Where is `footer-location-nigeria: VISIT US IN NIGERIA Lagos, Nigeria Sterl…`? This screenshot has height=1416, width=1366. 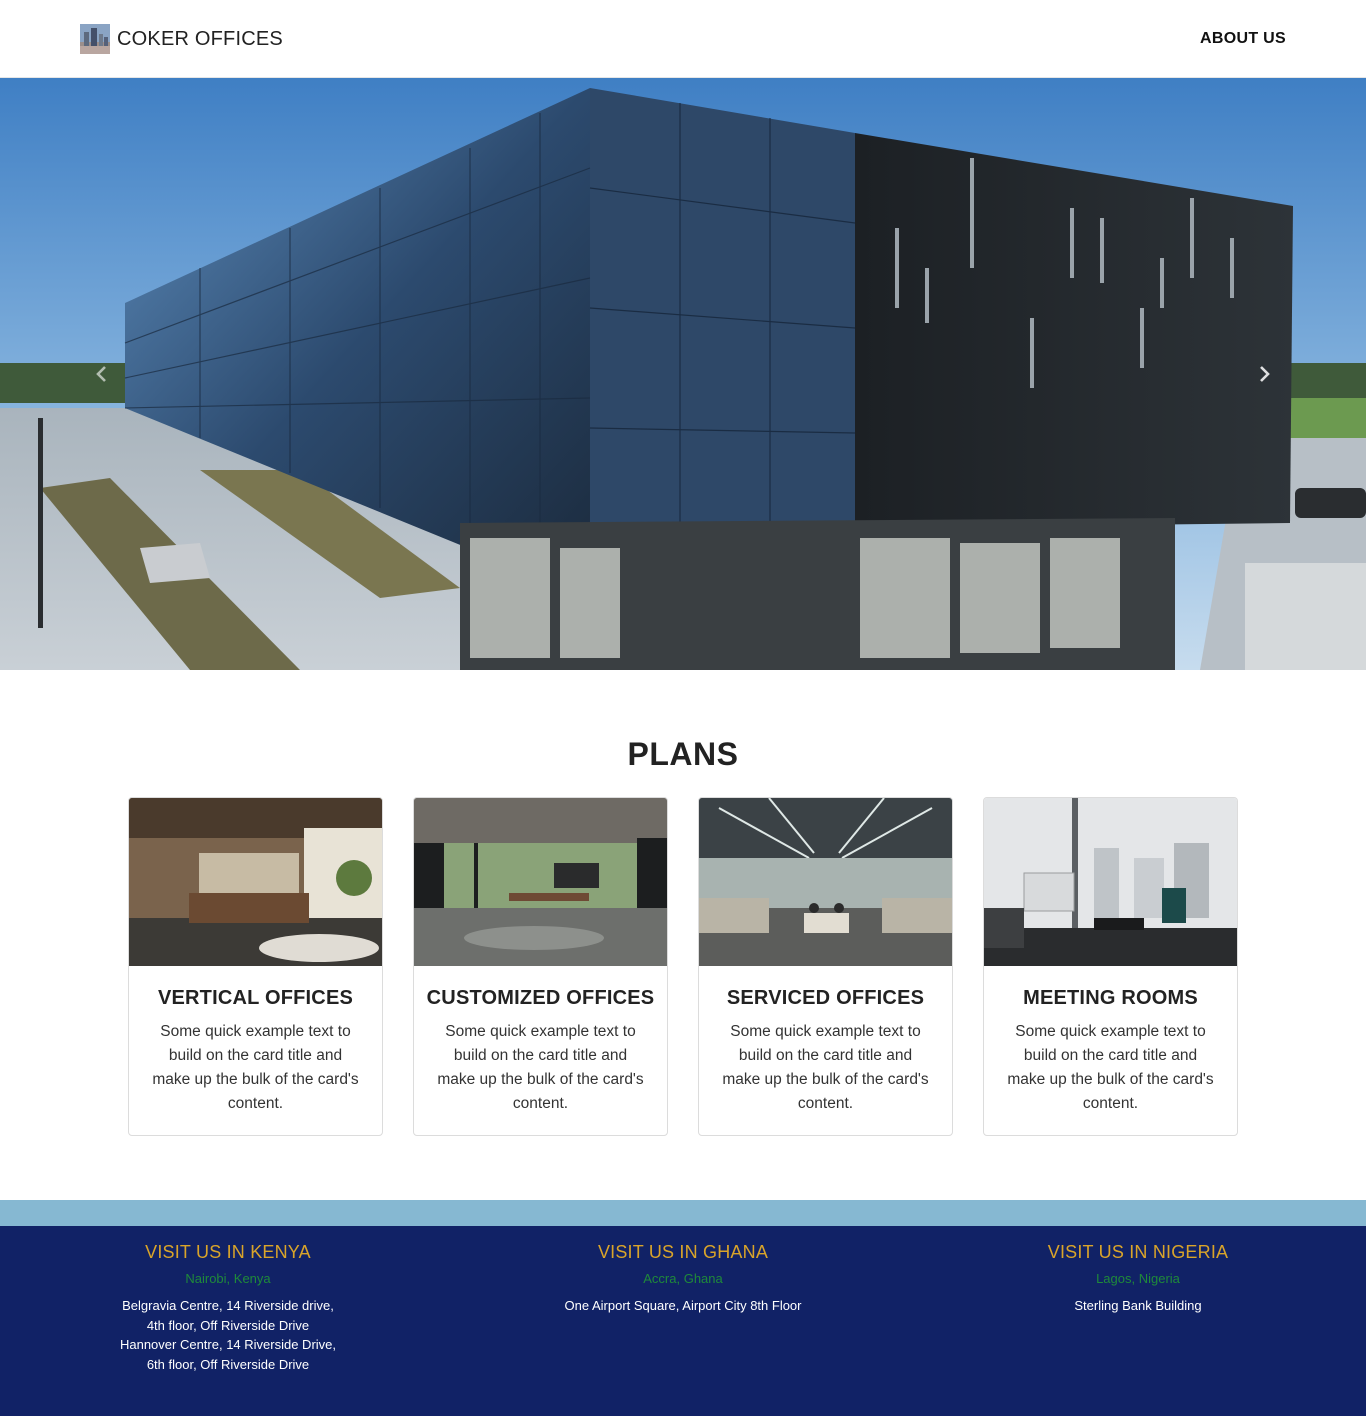
footer-location-nigeria: VISIT US IN NIGERIA Lagos, Nigeria Sterl… is located at coordinates (1138, 1279).